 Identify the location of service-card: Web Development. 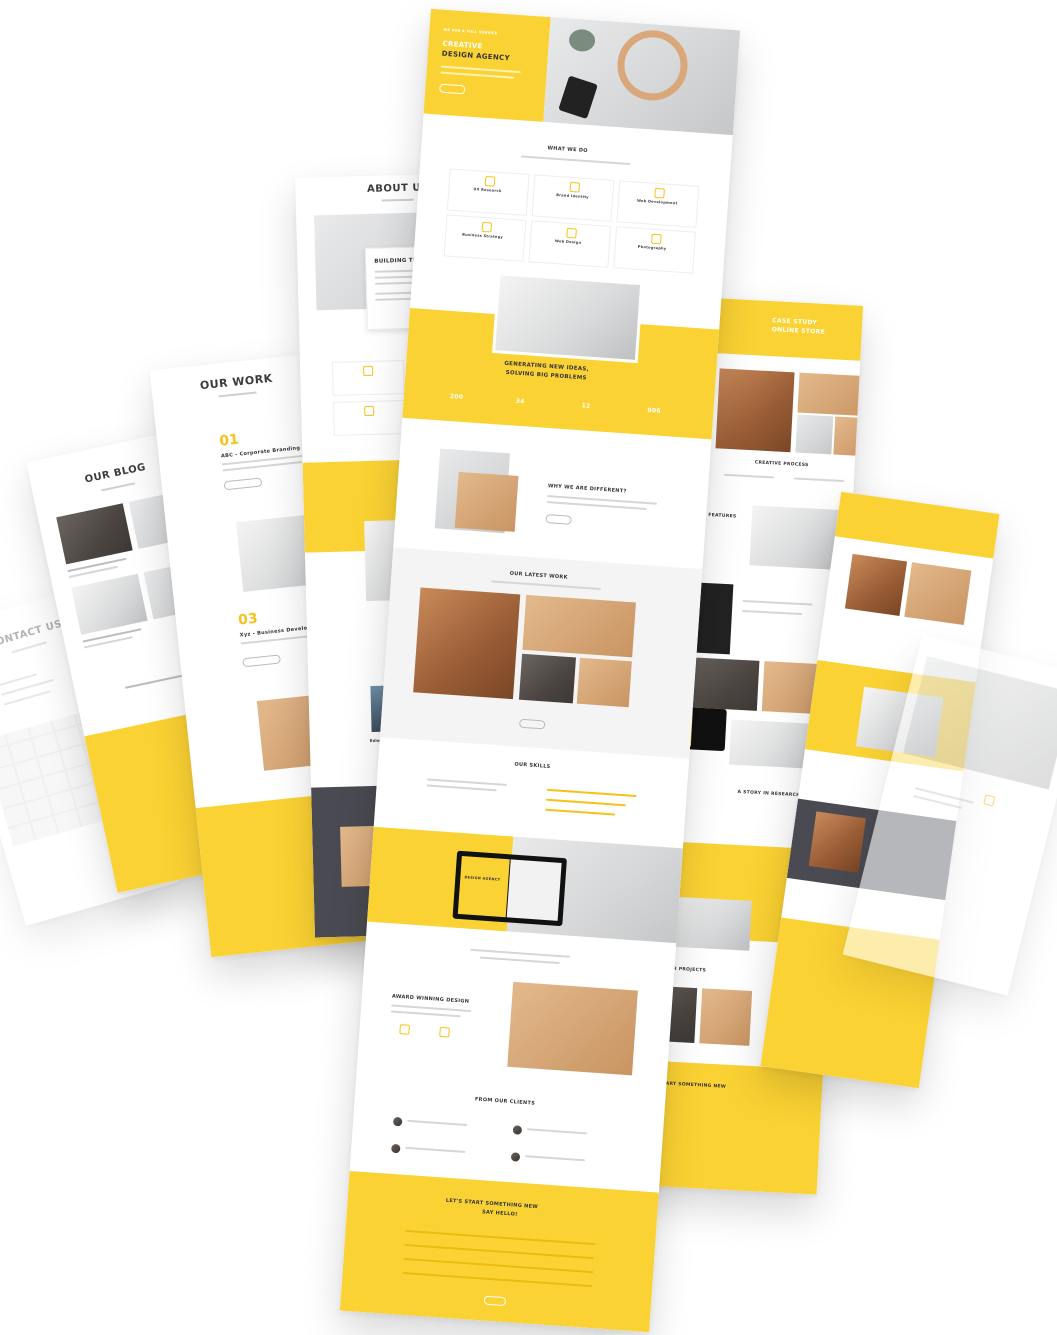
(658, 204).